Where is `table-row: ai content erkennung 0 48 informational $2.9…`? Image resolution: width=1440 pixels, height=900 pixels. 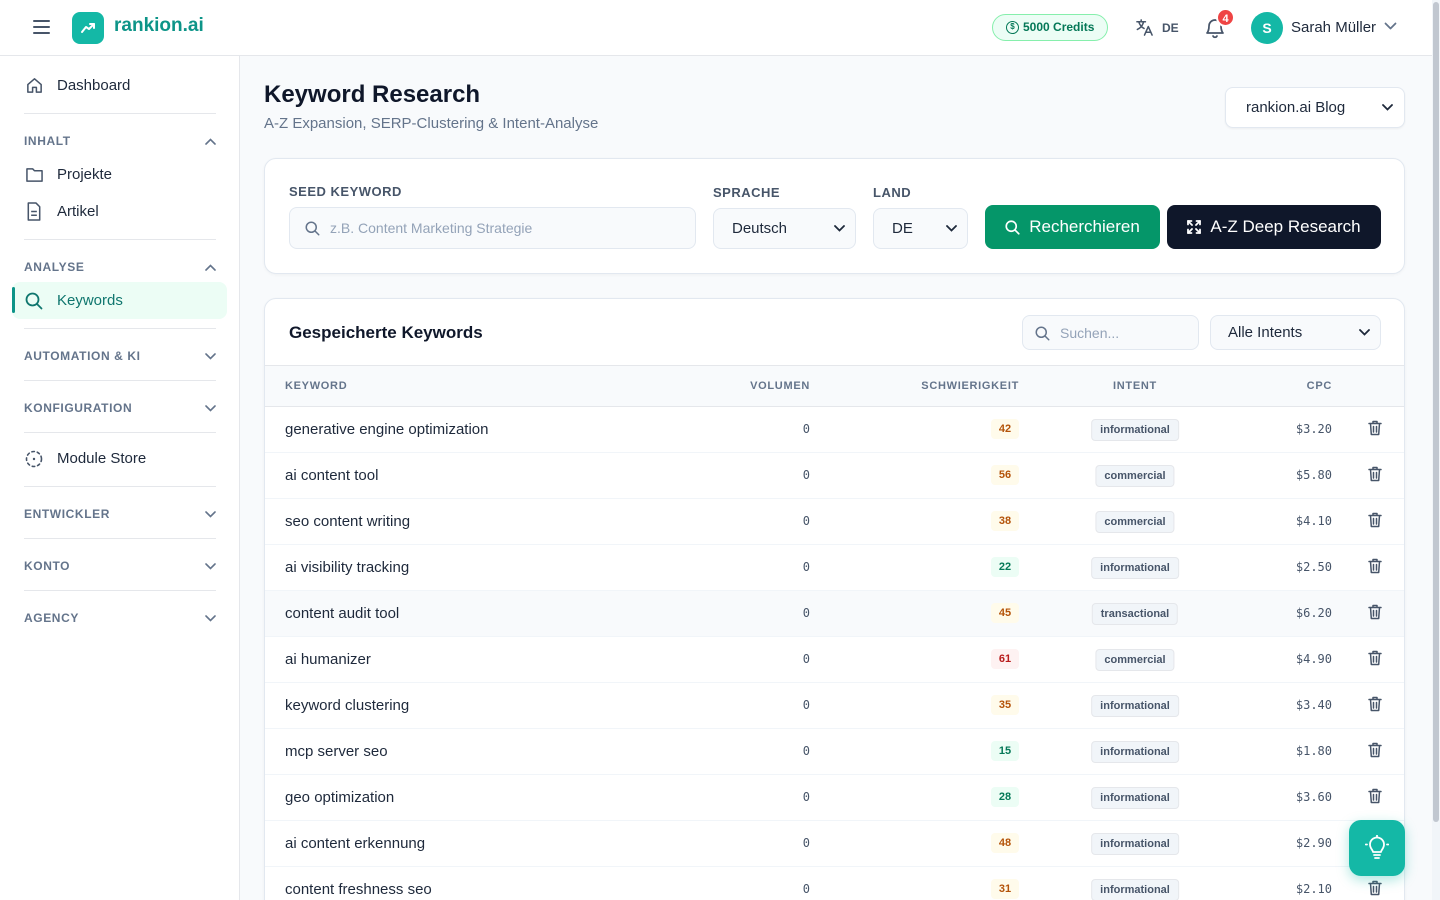
table-row: ai content erkennung 0 48 informational $2.9… is located at coordinates (834, 844).